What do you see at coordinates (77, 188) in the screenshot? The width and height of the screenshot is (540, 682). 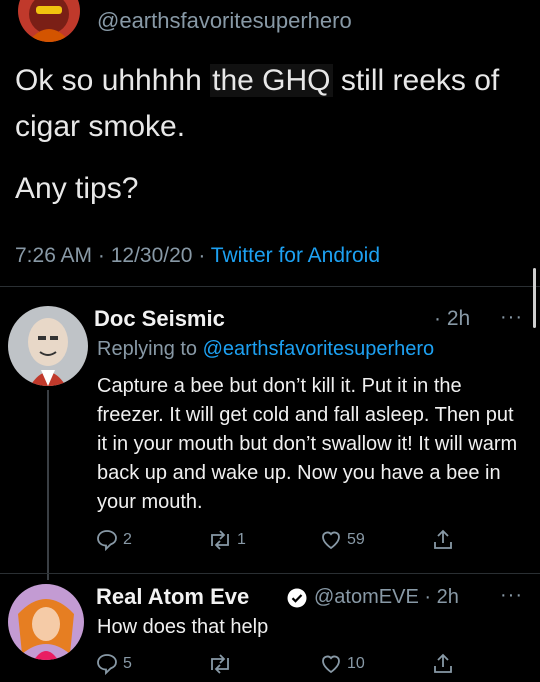 I see `tweet-text-line2: Any tips?` at bounding box center [77, 188].